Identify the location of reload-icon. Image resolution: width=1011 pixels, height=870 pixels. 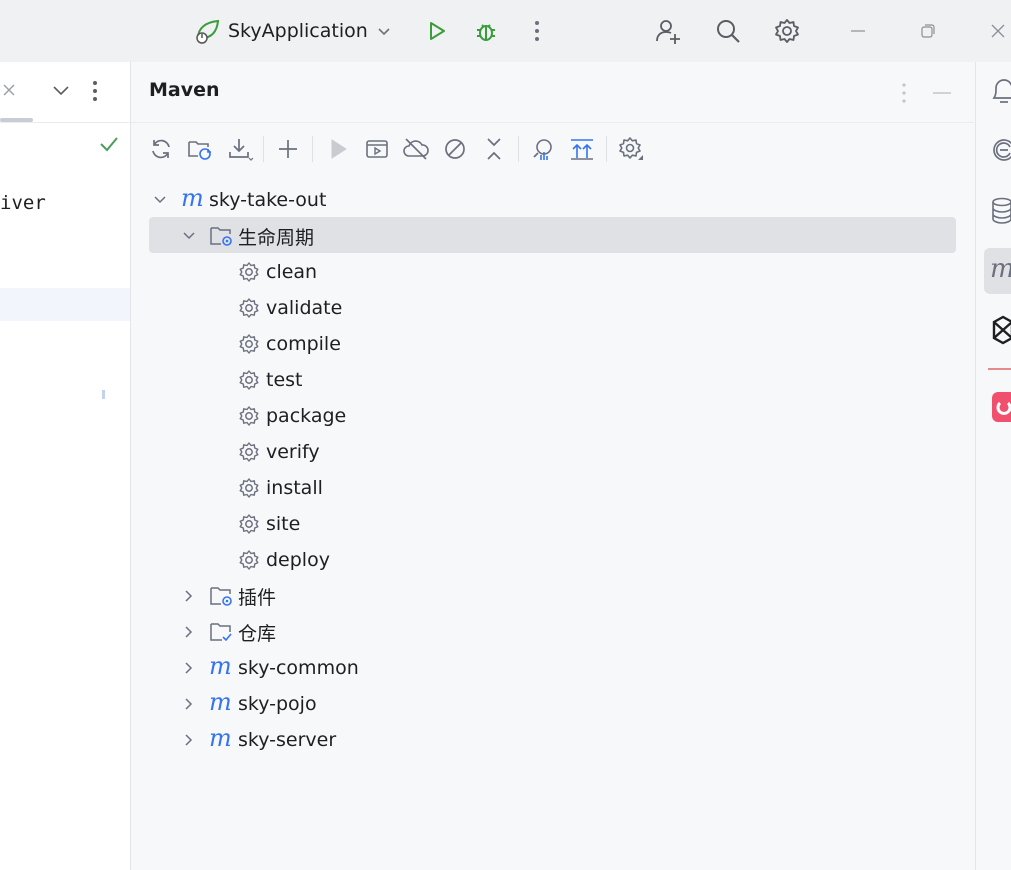
(161, 149).